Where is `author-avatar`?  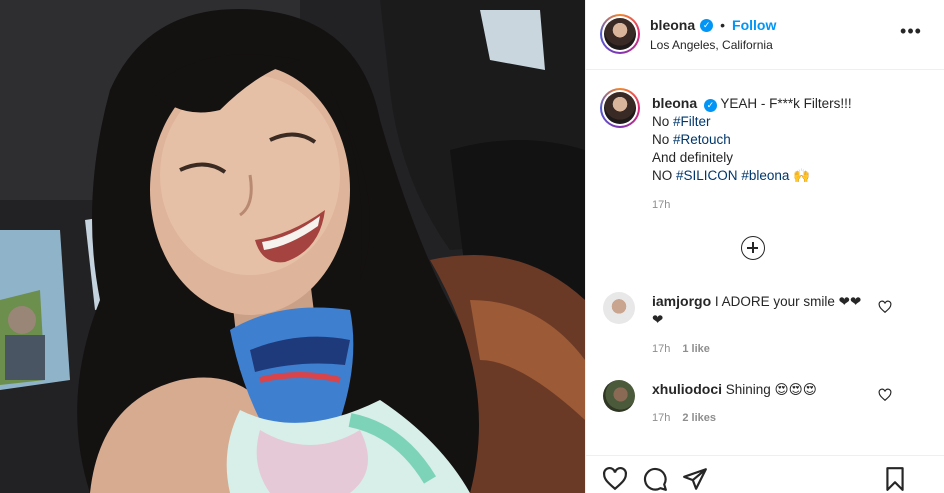
author-avatar is located at coordinates (620, 34).